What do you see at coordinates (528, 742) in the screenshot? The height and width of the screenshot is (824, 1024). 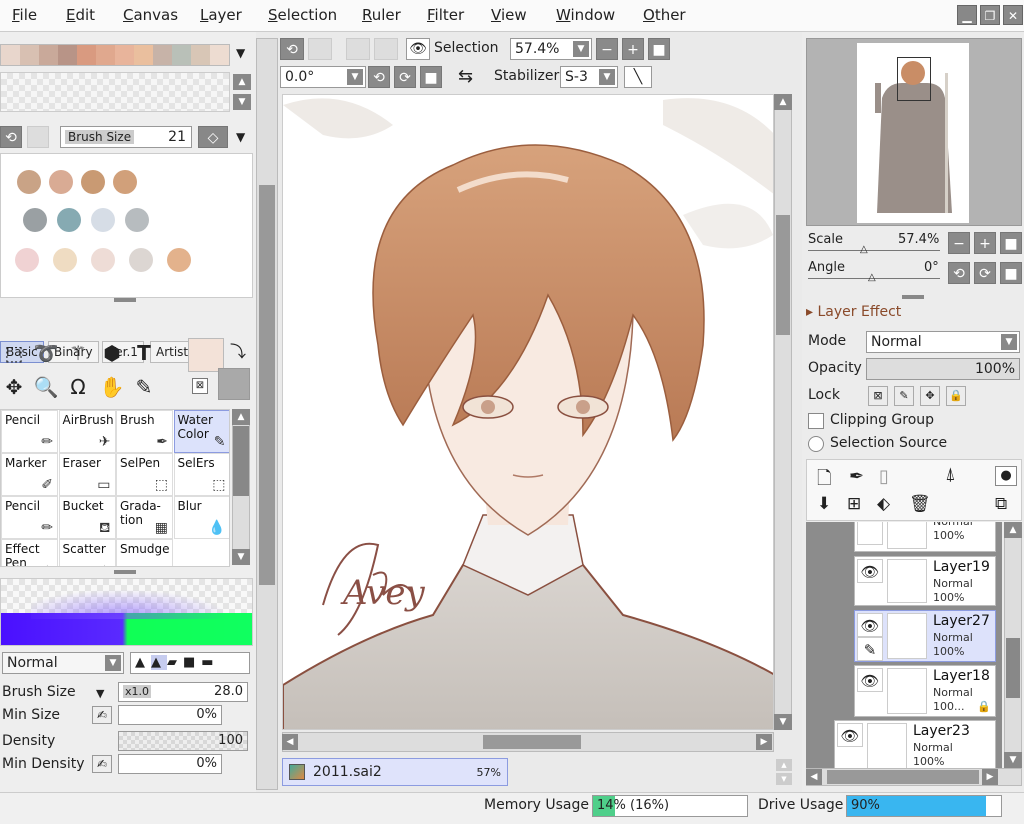 I see `canvas-horizontal-scrollbar` at bounding box center [528, 742].